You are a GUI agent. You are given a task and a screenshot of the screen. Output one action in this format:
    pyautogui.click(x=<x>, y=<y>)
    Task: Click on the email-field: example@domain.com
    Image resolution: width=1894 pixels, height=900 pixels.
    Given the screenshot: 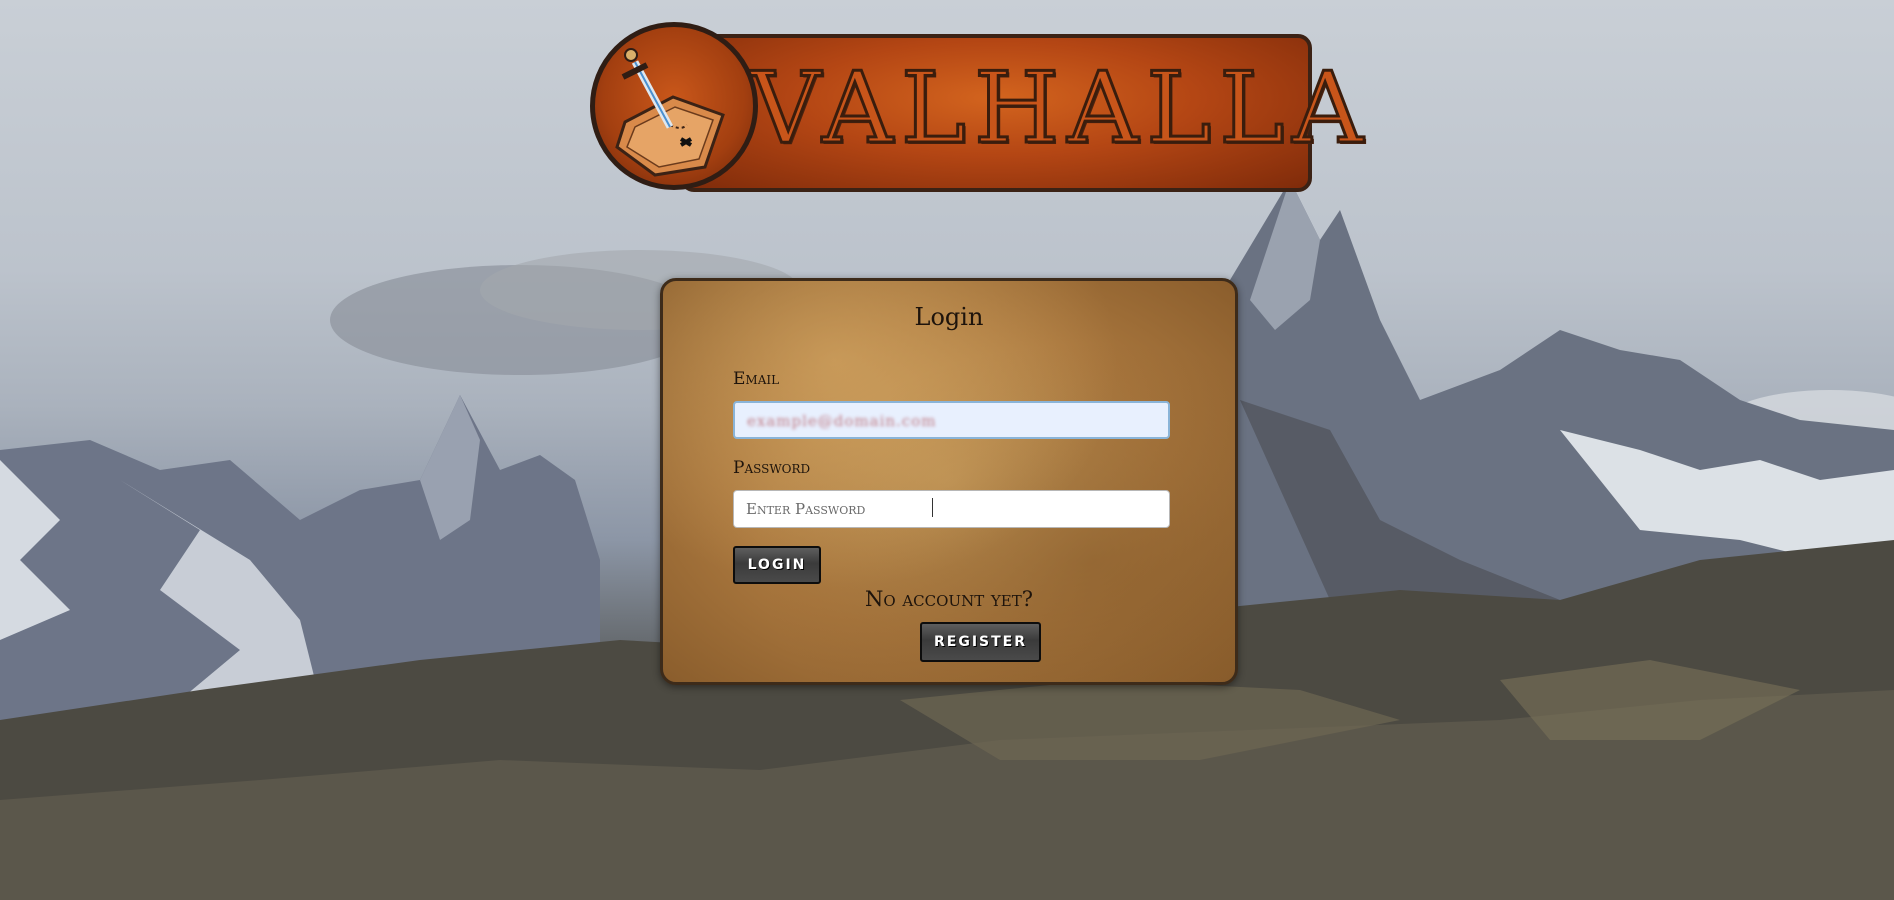 What is the action you would take?
    pyautogui.click(x=951, y=420)
    